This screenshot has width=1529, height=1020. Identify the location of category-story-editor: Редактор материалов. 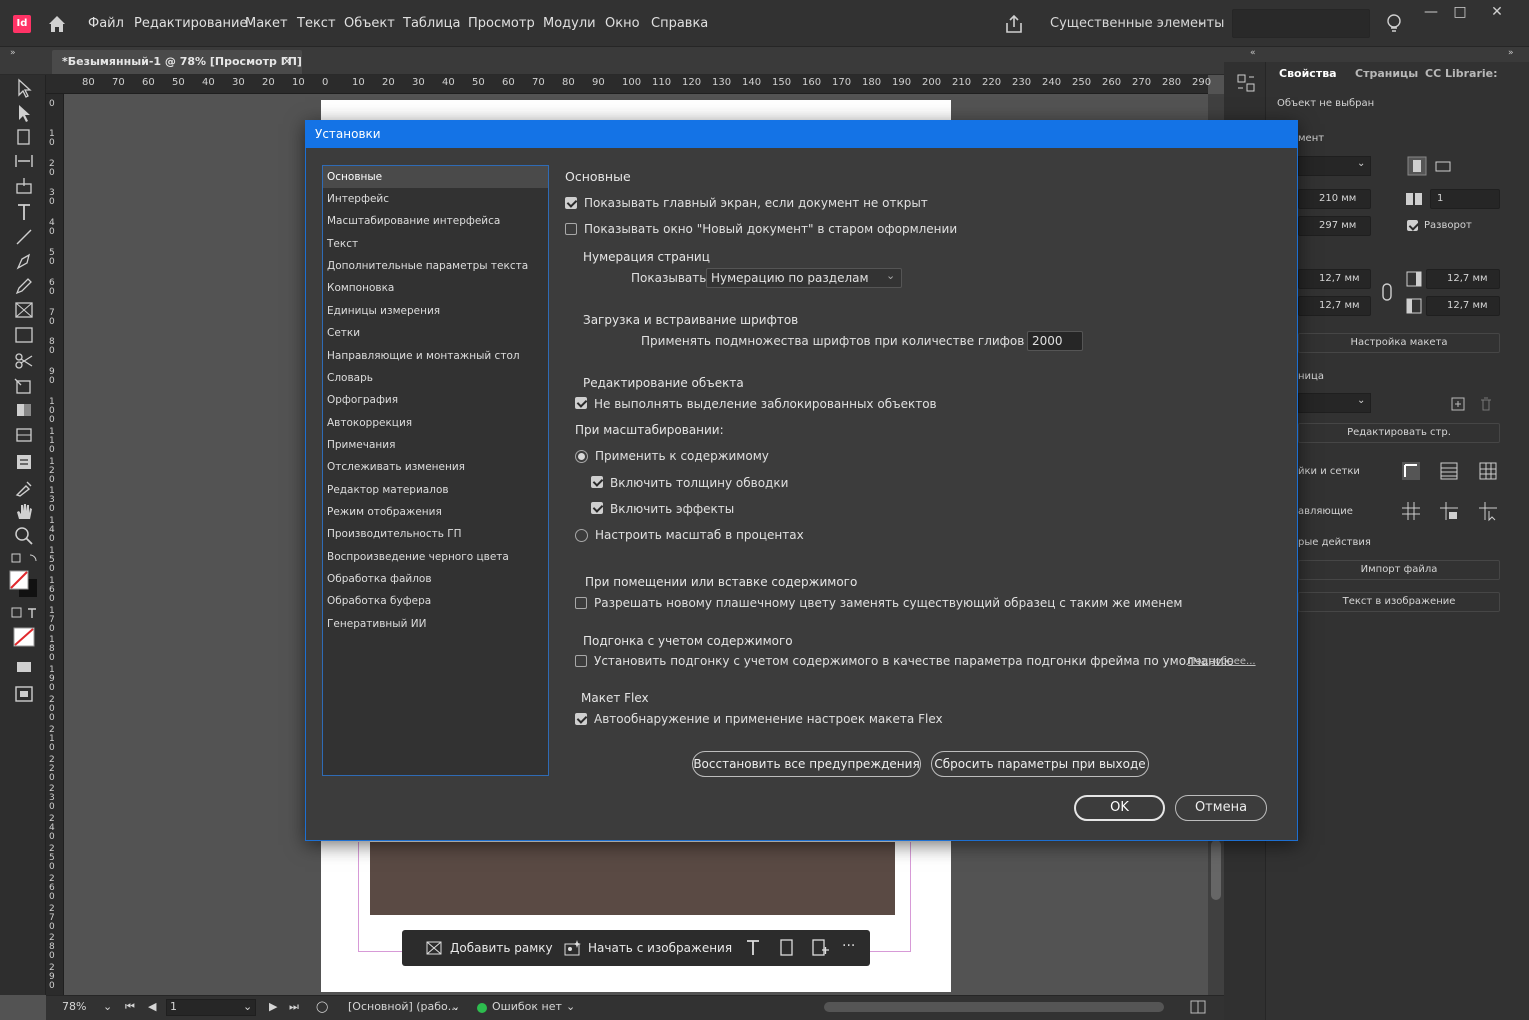
(435, 490).